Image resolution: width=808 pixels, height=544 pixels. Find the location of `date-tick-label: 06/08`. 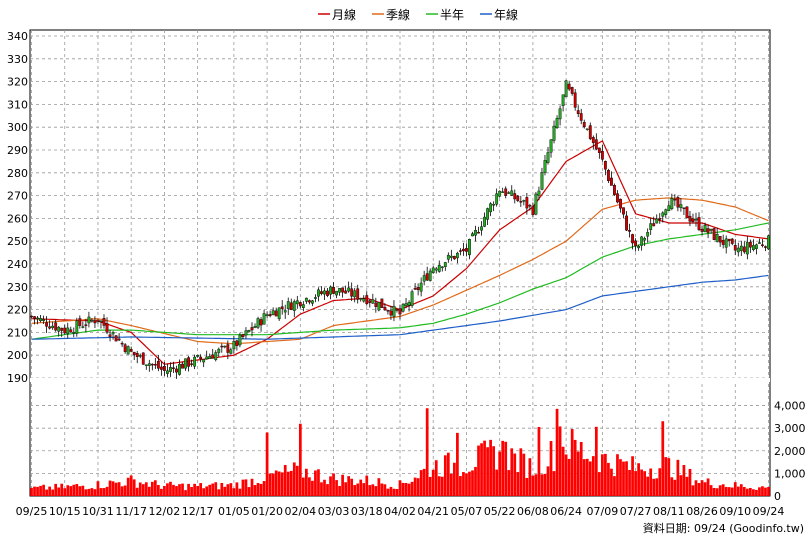

date-tick-label: 06/08 is located at coordinates (533, 511).